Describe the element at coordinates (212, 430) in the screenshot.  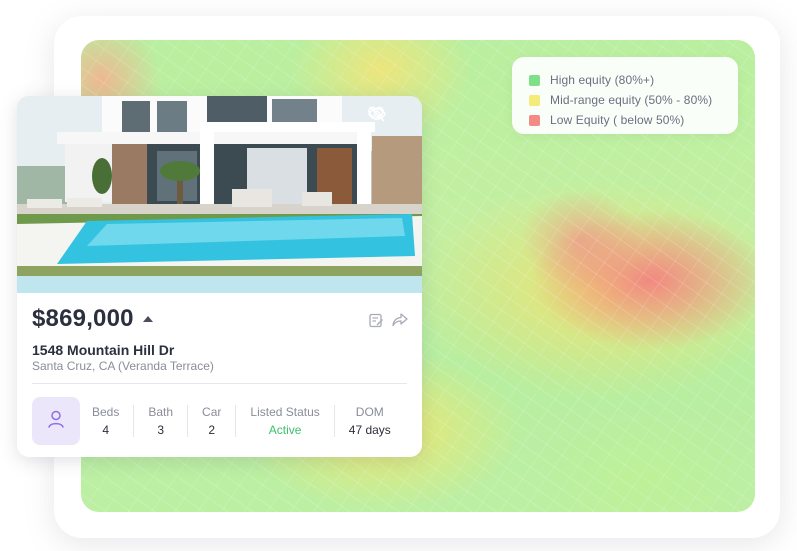
I see `stat-car-value: 2` at that location.